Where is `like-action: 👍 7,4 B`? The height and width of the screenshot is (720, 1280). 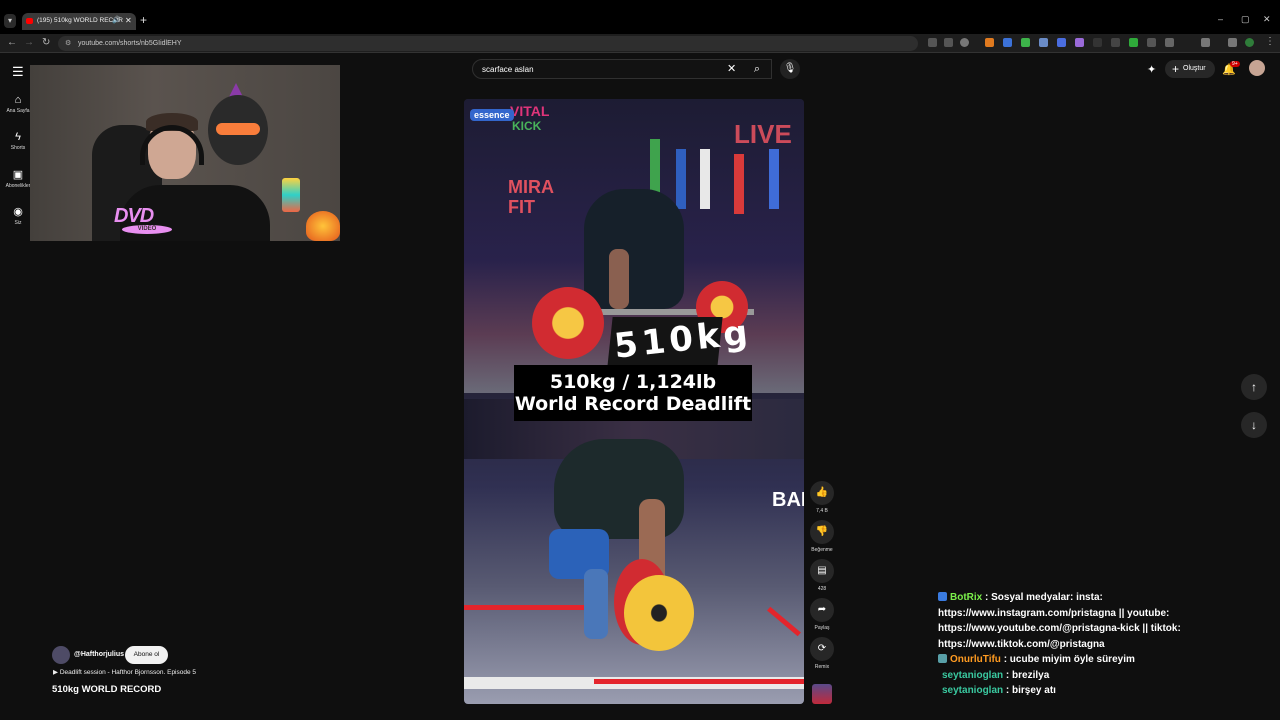 like-action: 👍 7,4 B is located at coordinates (822, 497).